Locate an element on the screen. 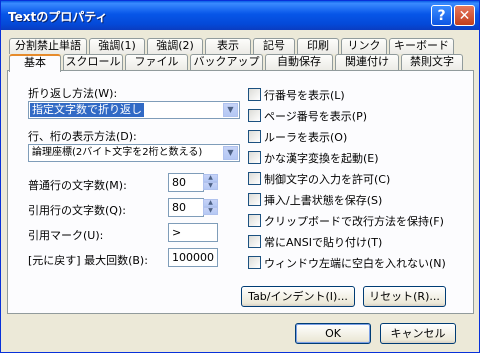 The image size is (480, 353). checkbox-left-margin-label: ウィンドウ左端に空白を入れない(N) is located at coordinates (355, 263).